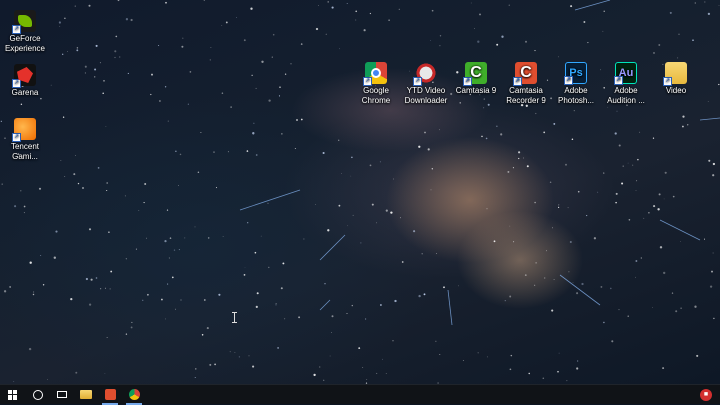 The image size is (720, 405). What do you see at coordinates (676, 90) in the screenshot?
I see `icon-label: Video` at bounding box center [676, 90].